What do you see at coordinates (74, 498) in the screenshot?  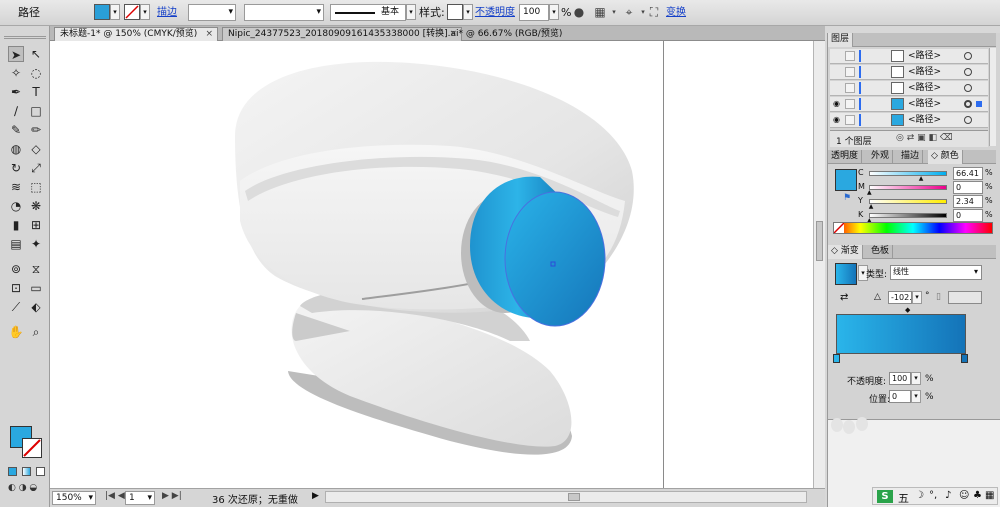 I see `zoom-field: 150% ▾` at bounding box center [74, 498].